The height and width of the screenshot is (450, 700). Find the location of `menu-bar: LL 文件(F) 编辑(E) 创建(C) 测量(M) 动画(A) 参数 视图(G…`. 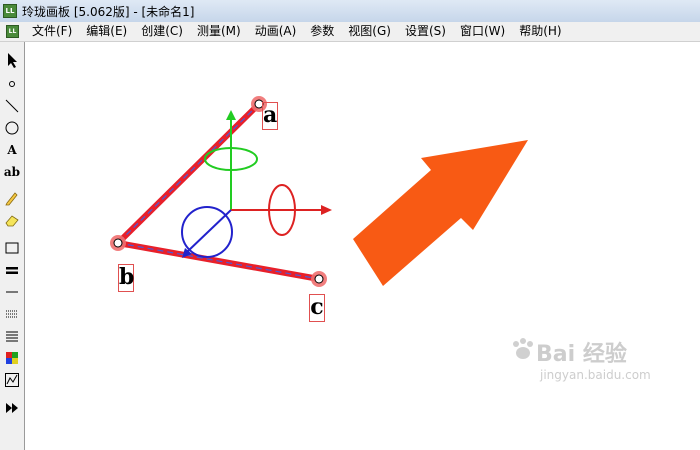

menu-bar: LL 文件(F) 编辑(E) 创建(C) 测量(M) 动画(A) 参数 视图(G… is located at coordinates (350, 32).